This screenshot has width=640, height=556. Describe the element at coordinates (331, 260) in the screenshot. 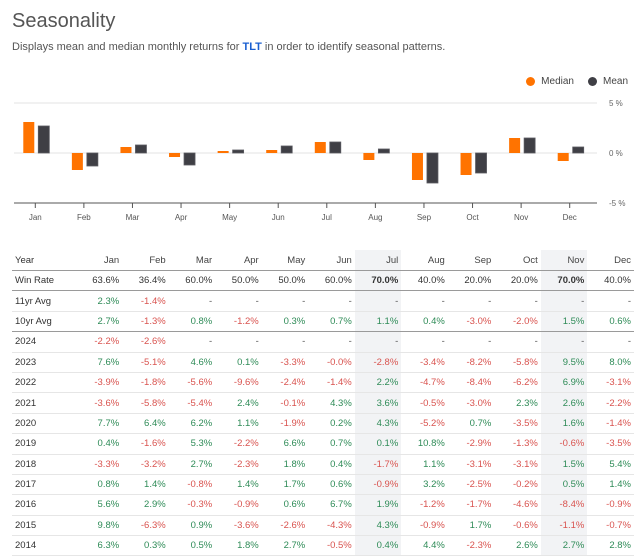

I see `header-jun: Jun` at that location.